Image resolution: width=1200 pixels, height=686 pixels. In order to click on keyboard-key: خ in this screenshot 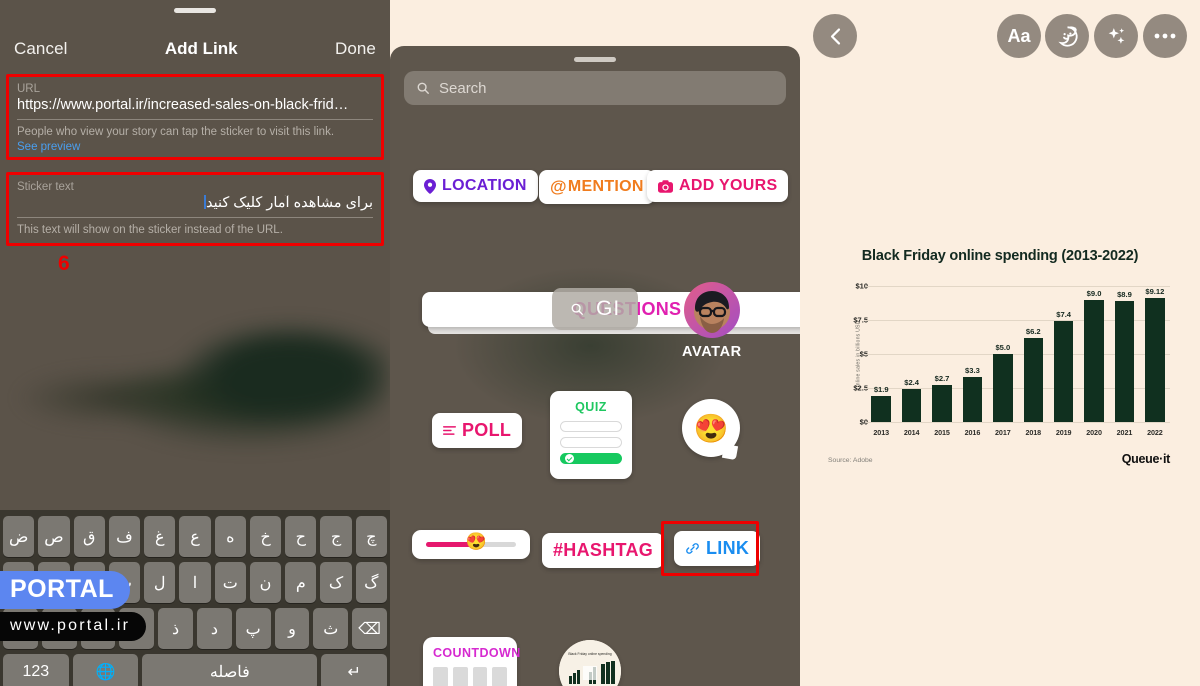, I will do `click(265, 536)`.